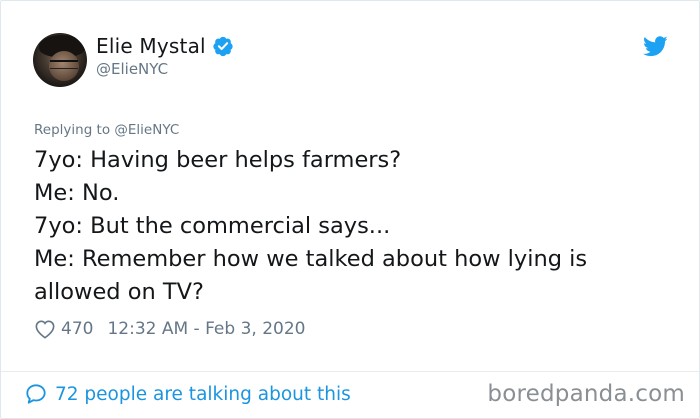 This screenshot has height=419, width=700. What do you see at coordinates (77, 193) in the screenshot?
I see `tweet-line: Me: No.` at bounding box center [77, 193].